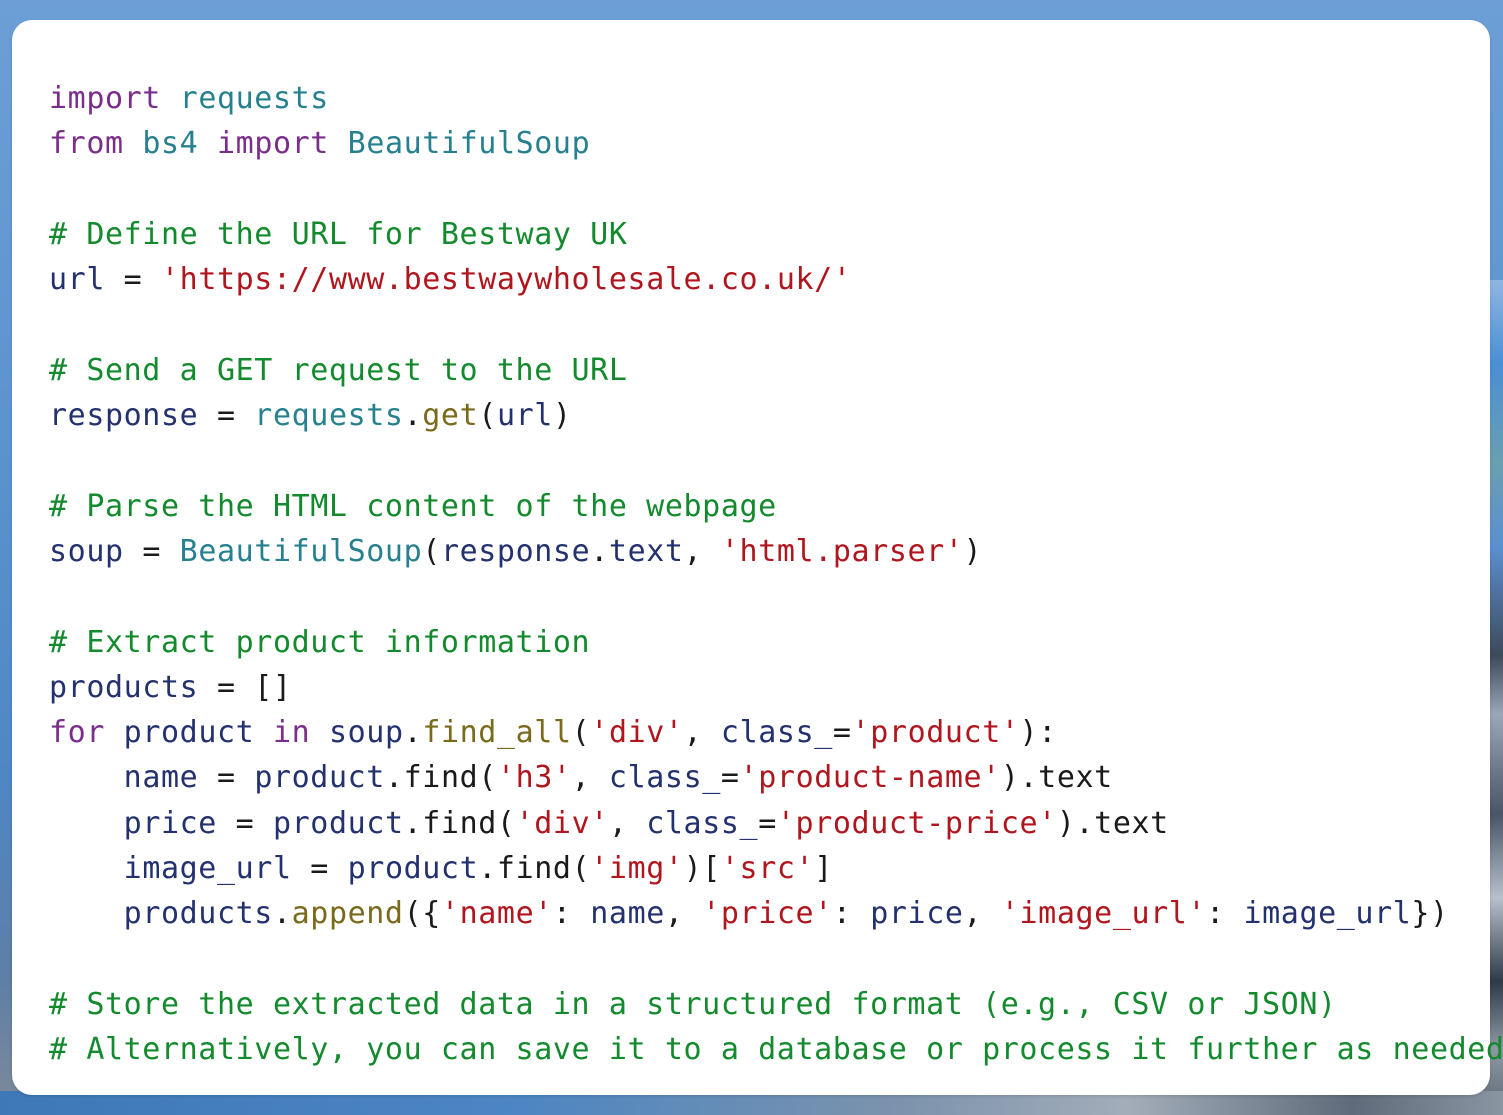  What do you see at coordinates (496, 914) in the screenshot?
I see `code-token-string-literal: 'name'` at bounding box center [496, 914].